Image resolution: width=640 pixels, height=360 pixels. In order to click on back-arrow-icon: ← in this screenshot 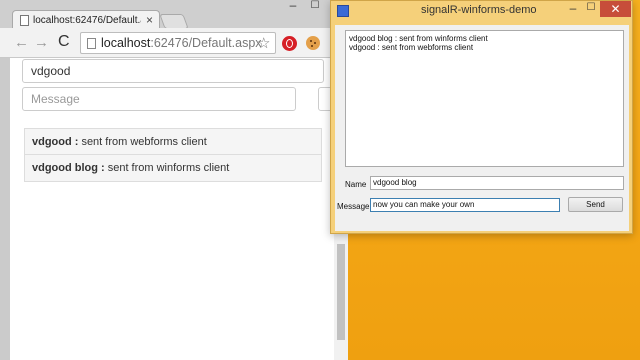, I will do `click(21, 42)`.